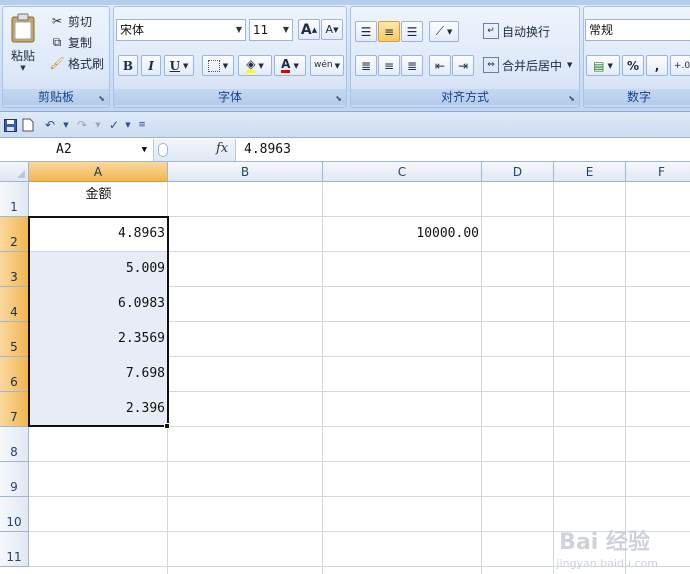 Image resolution: width=690 pixels, height=574 pixels. Describe the element at coordinates (14, 269) in the screenshot. I see `row-header-3: 3` at that location.